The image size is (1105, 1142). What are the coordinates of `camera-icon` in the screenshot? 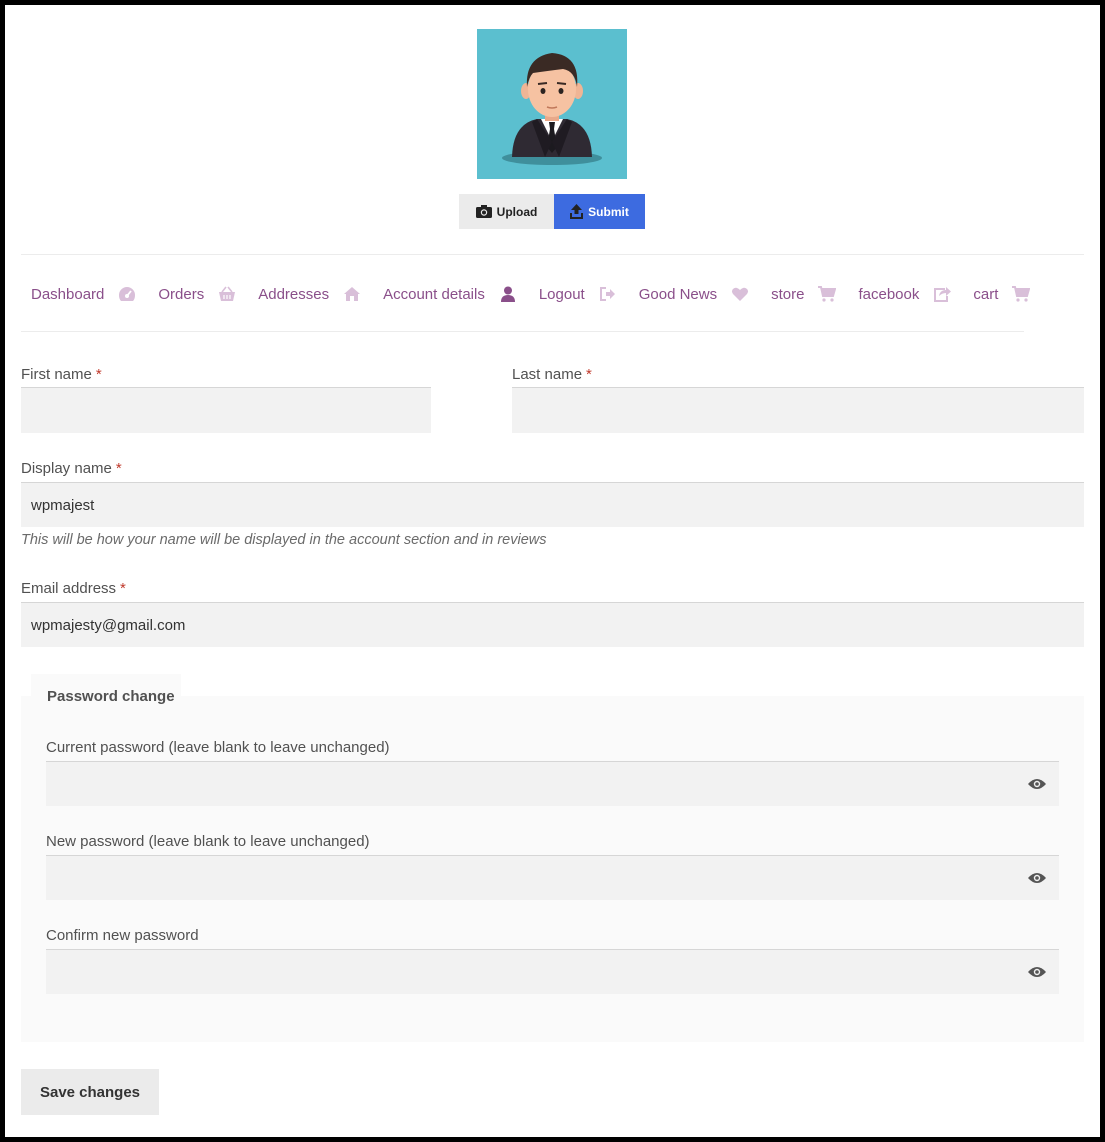 It's located at (483, 211).